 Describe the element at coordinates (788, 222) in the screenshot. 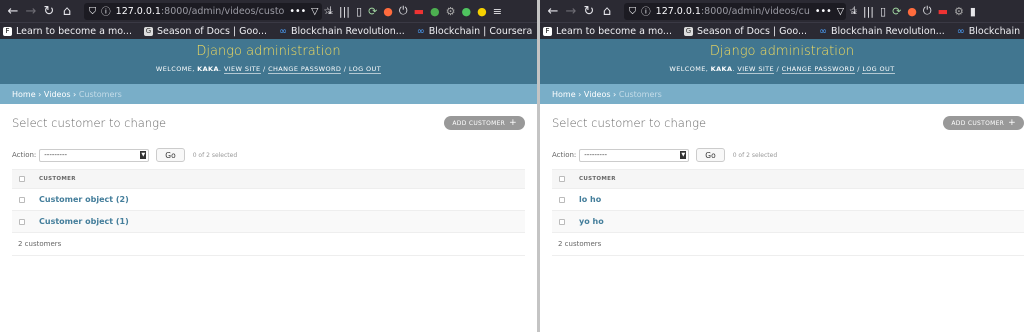

I see `table-row: yo ho` at that location.